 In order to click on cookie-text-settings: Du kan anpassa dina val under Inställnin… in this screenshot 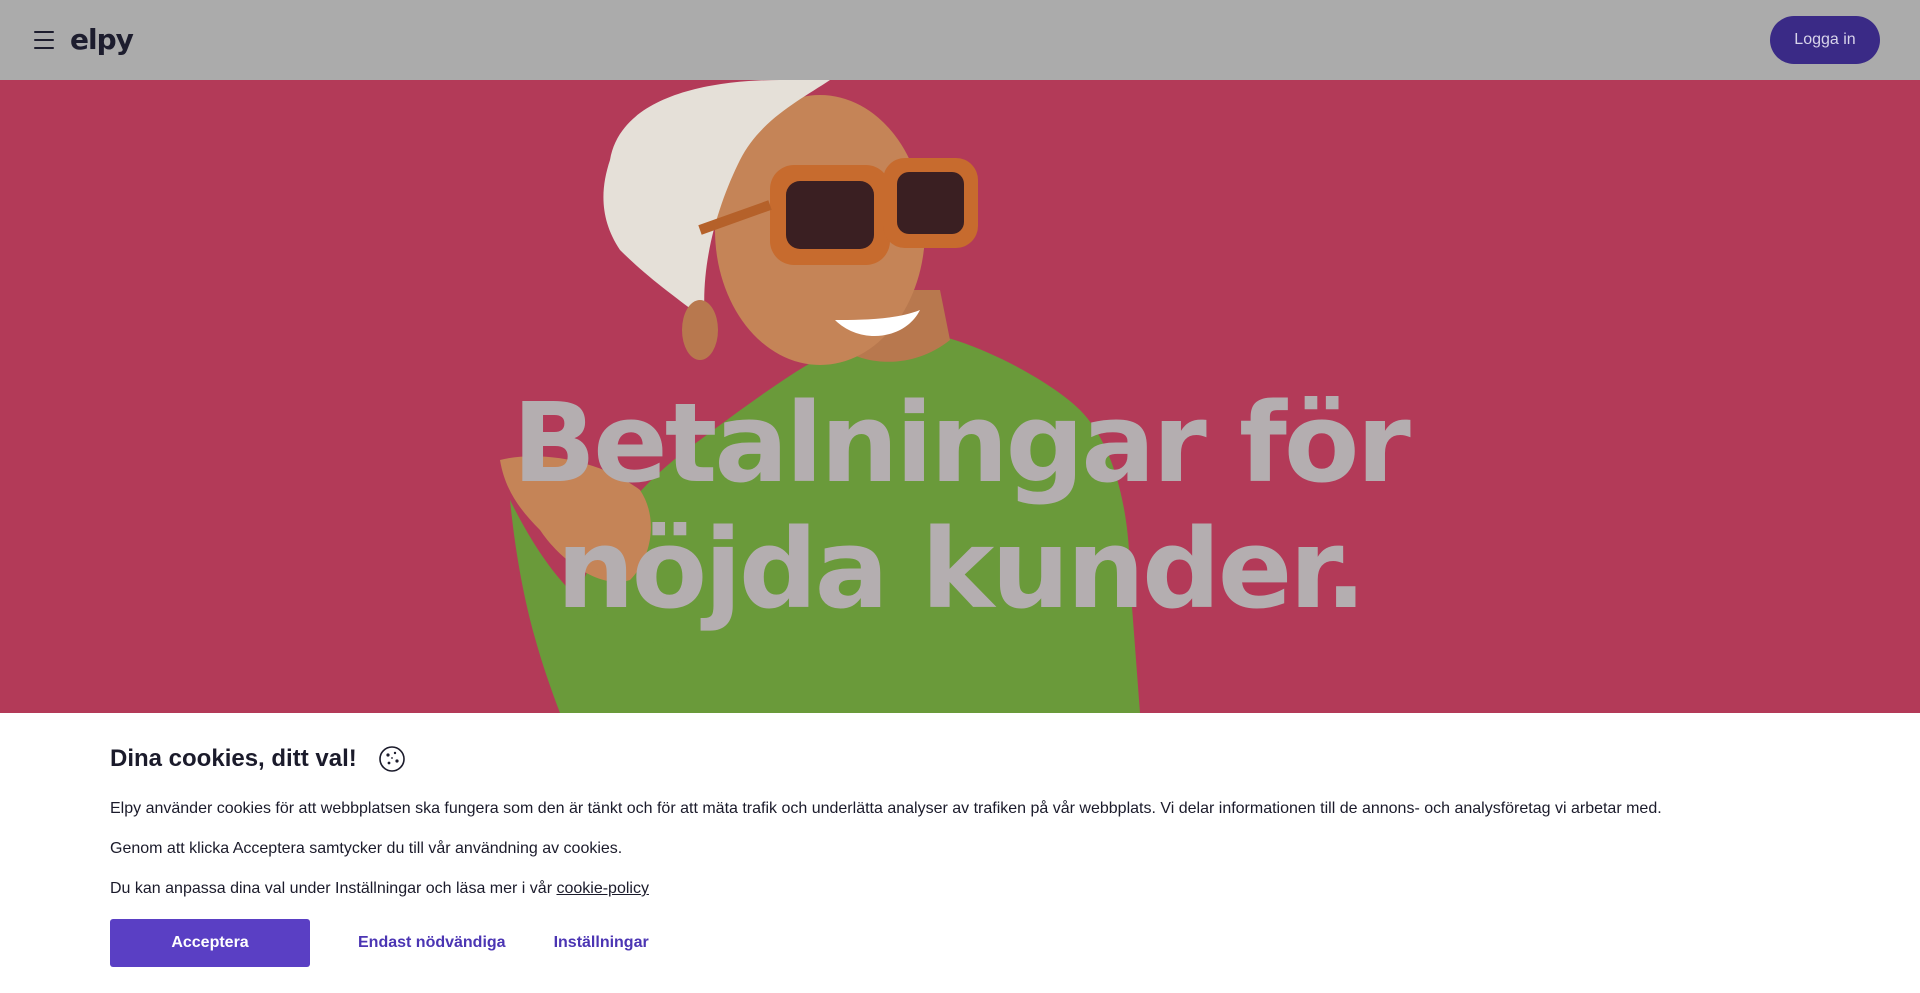, I will do `click(960, 889)`.